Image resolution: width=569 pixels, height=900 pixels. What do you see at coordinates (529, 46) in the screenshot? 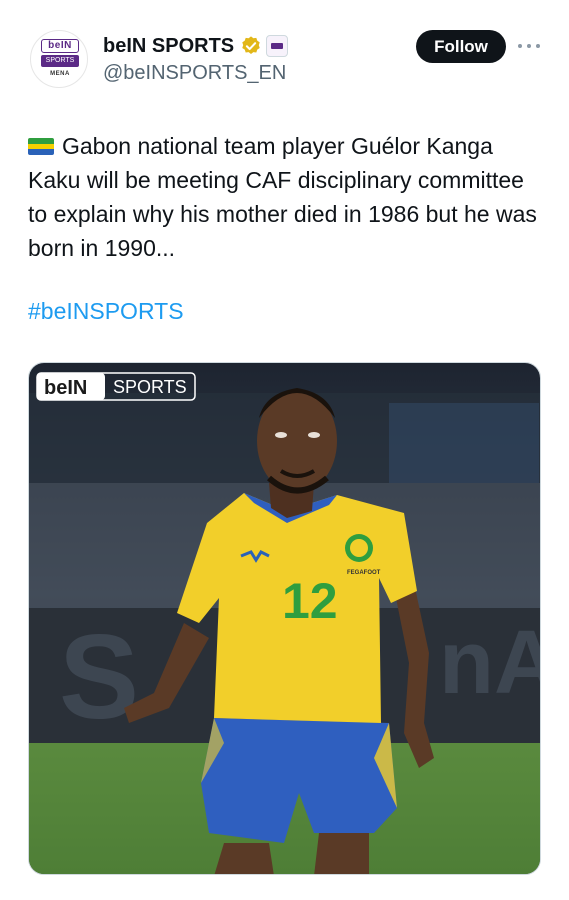
I see `more-options-icon` at bounding box center [529, 46].